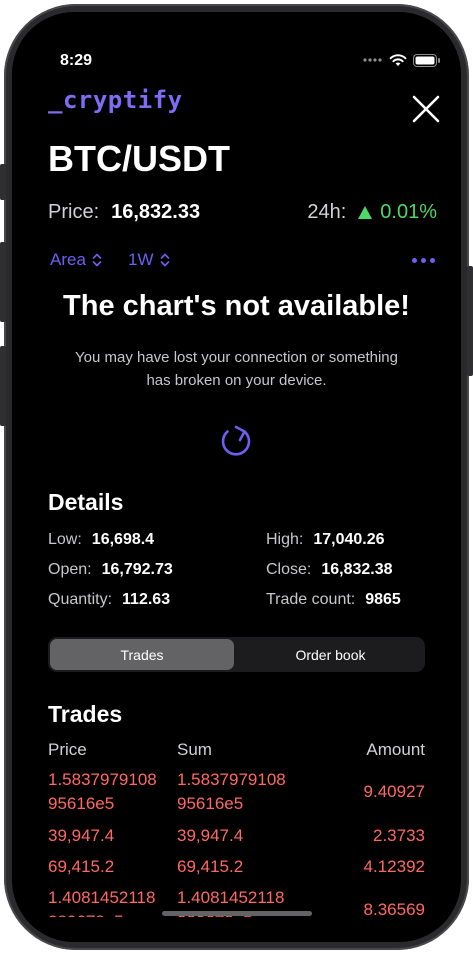  Describe the element at coordinates (156, 212) in the screenshot. I see `price-value: 16,832.33` at that location.